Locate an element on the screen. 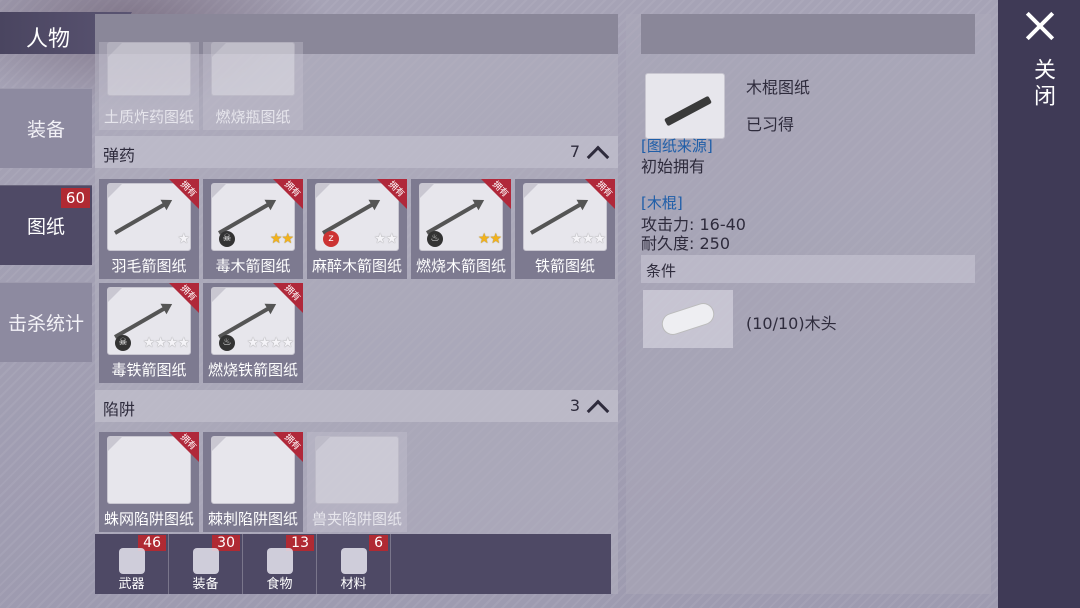  detail-status: 已习得 is located at coordinates (770, 124).